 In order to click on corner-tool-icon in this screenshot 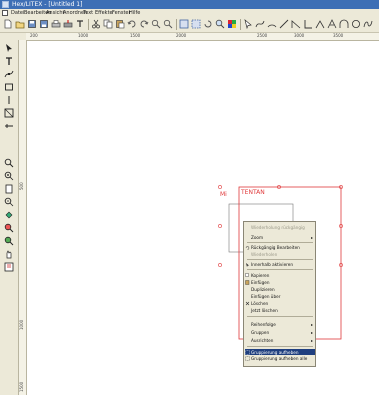, I will do `click(308, 24)`.